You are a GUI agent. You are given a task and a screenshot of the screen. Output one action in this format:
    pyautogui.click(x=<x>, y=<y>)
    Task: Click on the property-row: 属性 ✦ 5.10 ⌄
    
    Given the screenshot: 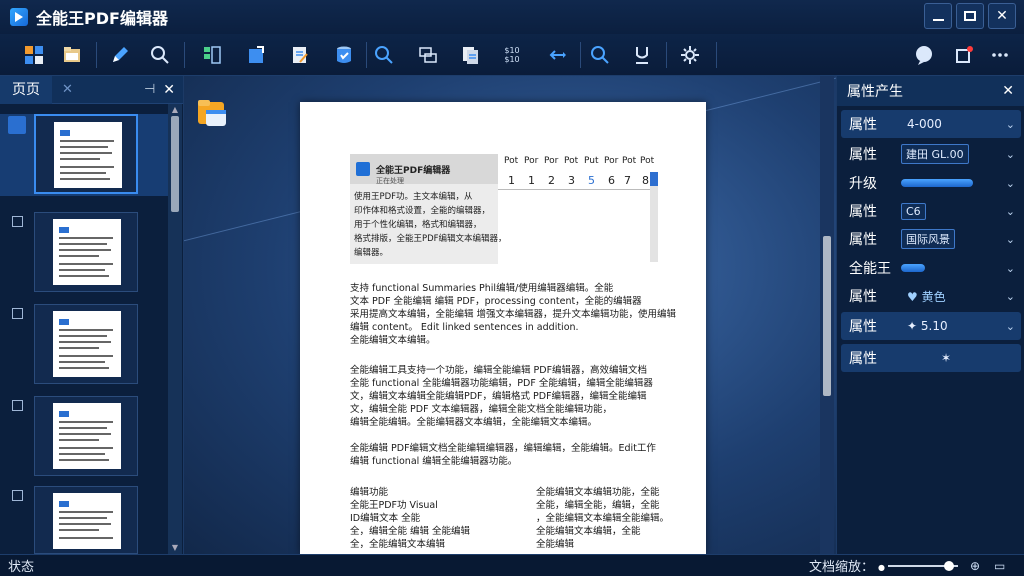 What is the action you would take?
    pyautogui.click(x=931, y=326)
    